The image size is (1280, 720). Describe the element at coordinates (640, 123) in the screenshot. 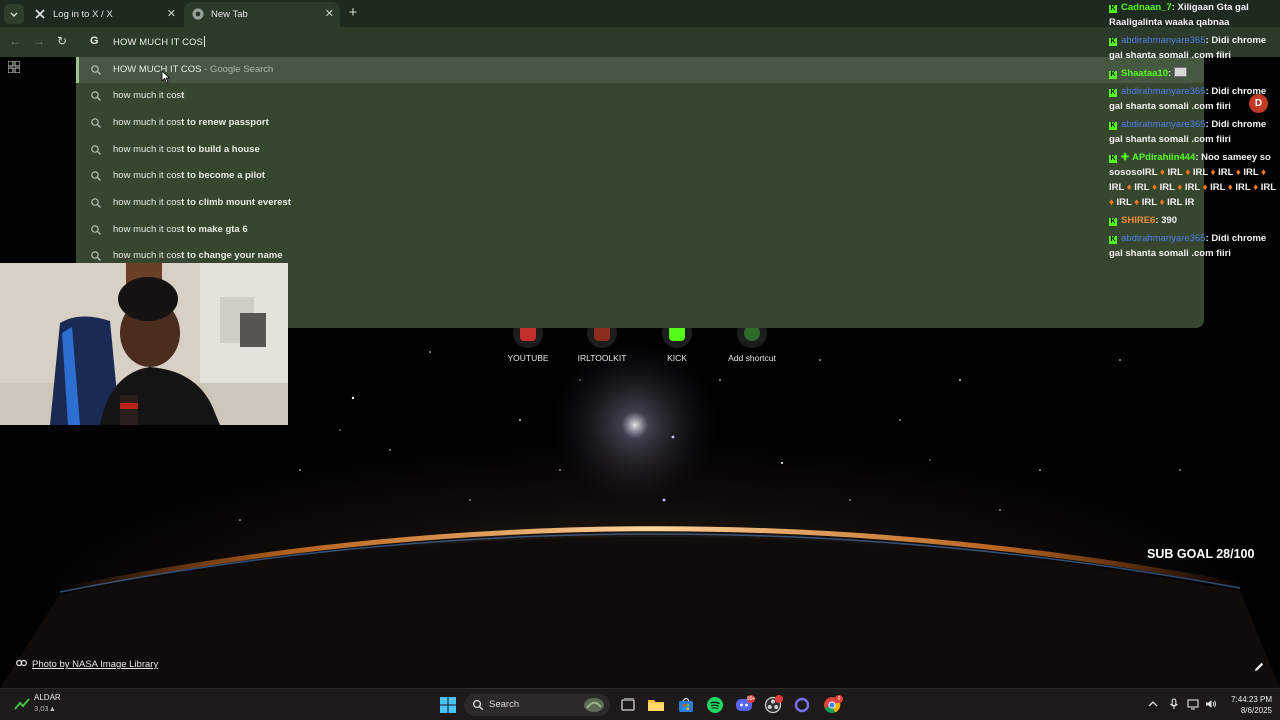

I see `suggestion-item: how much it cost to renew passport` at that location.